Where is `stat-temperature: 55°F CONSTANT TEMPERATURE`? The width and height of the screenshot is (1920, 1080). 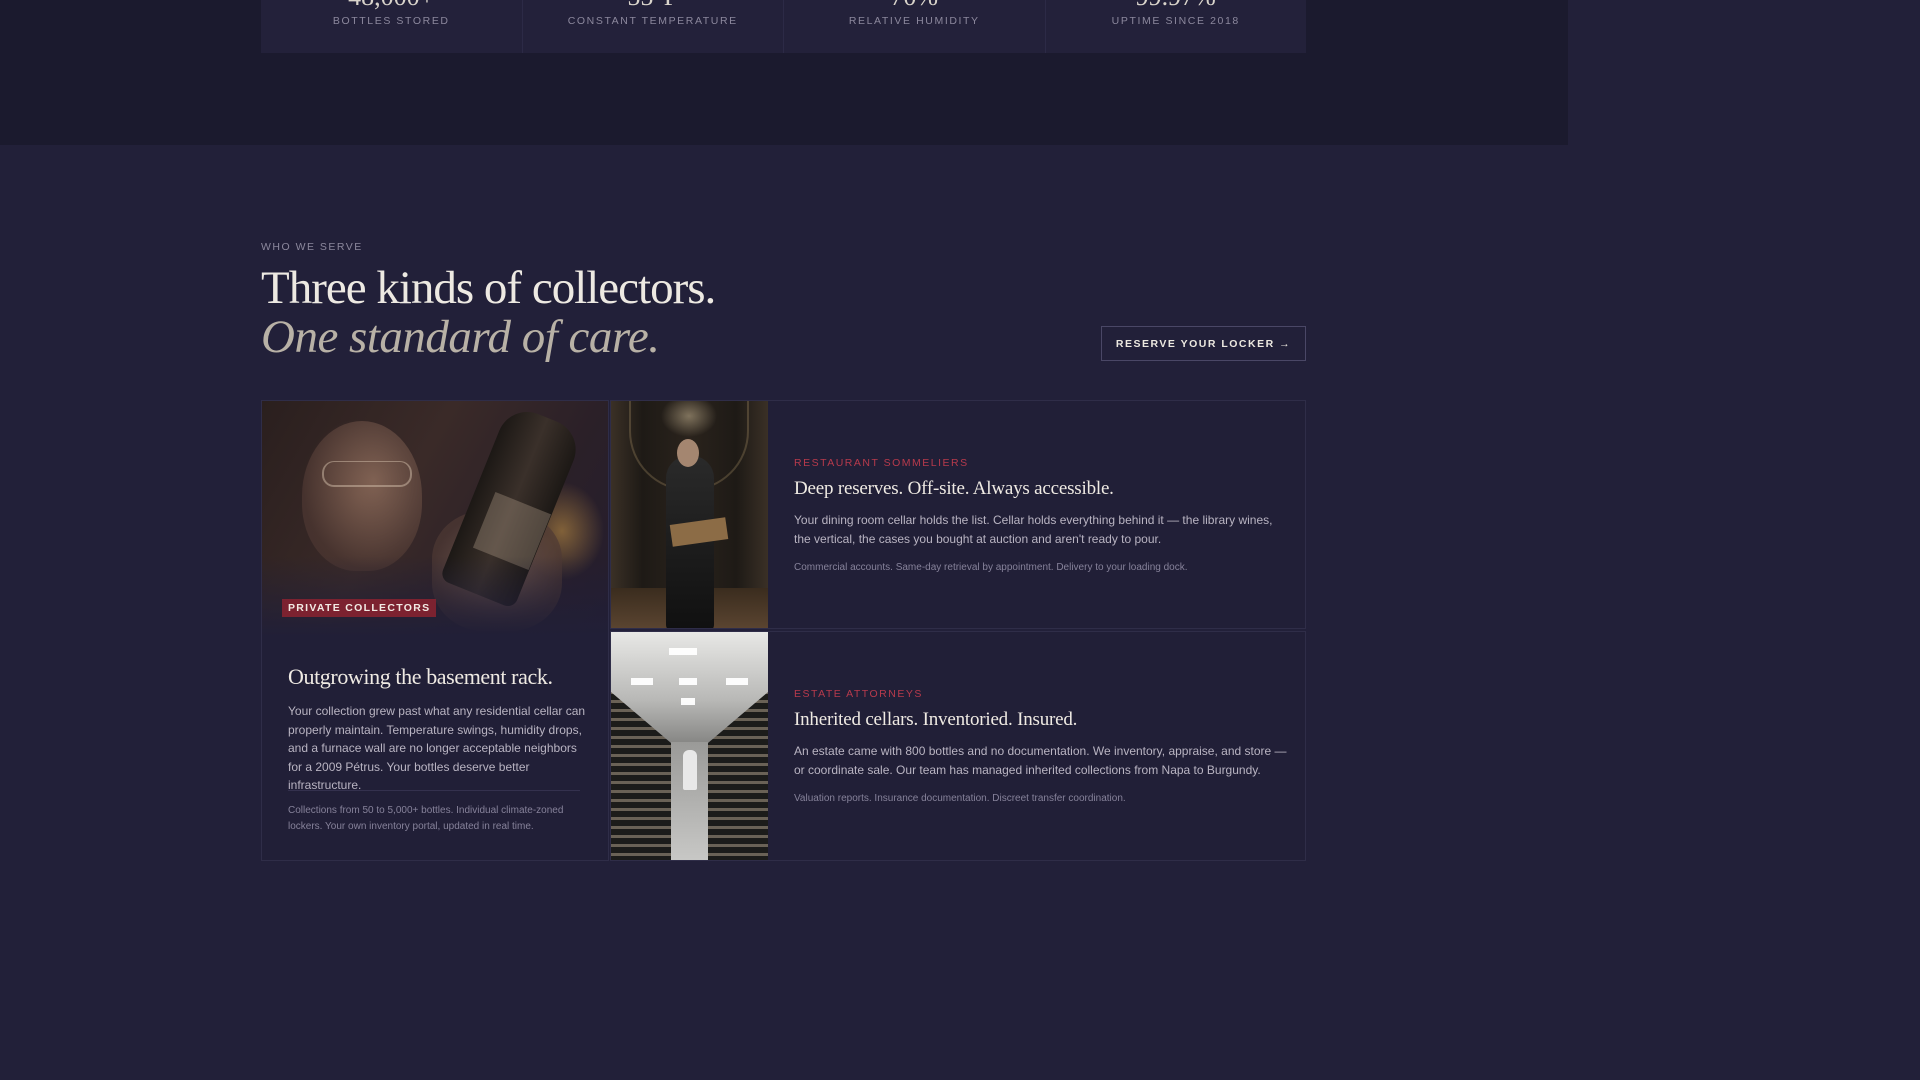
stat-temperature: 55°F CONSTANT TEMPERATURE is located at coordinates (653, 26).